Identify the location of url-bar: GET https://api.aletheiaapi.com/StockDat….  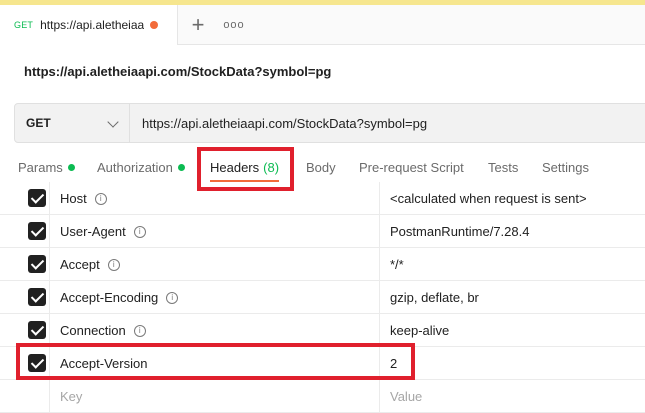
(329, 123).